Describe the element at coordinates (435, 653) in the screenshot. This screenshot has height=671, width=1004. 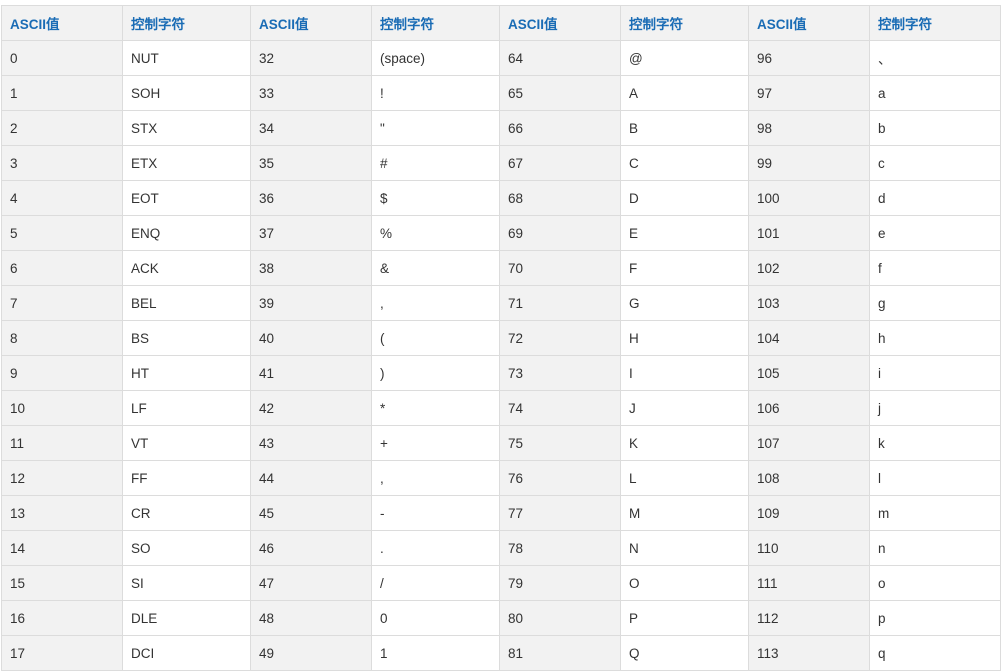
I see `control-char-cell: 1` at that location.